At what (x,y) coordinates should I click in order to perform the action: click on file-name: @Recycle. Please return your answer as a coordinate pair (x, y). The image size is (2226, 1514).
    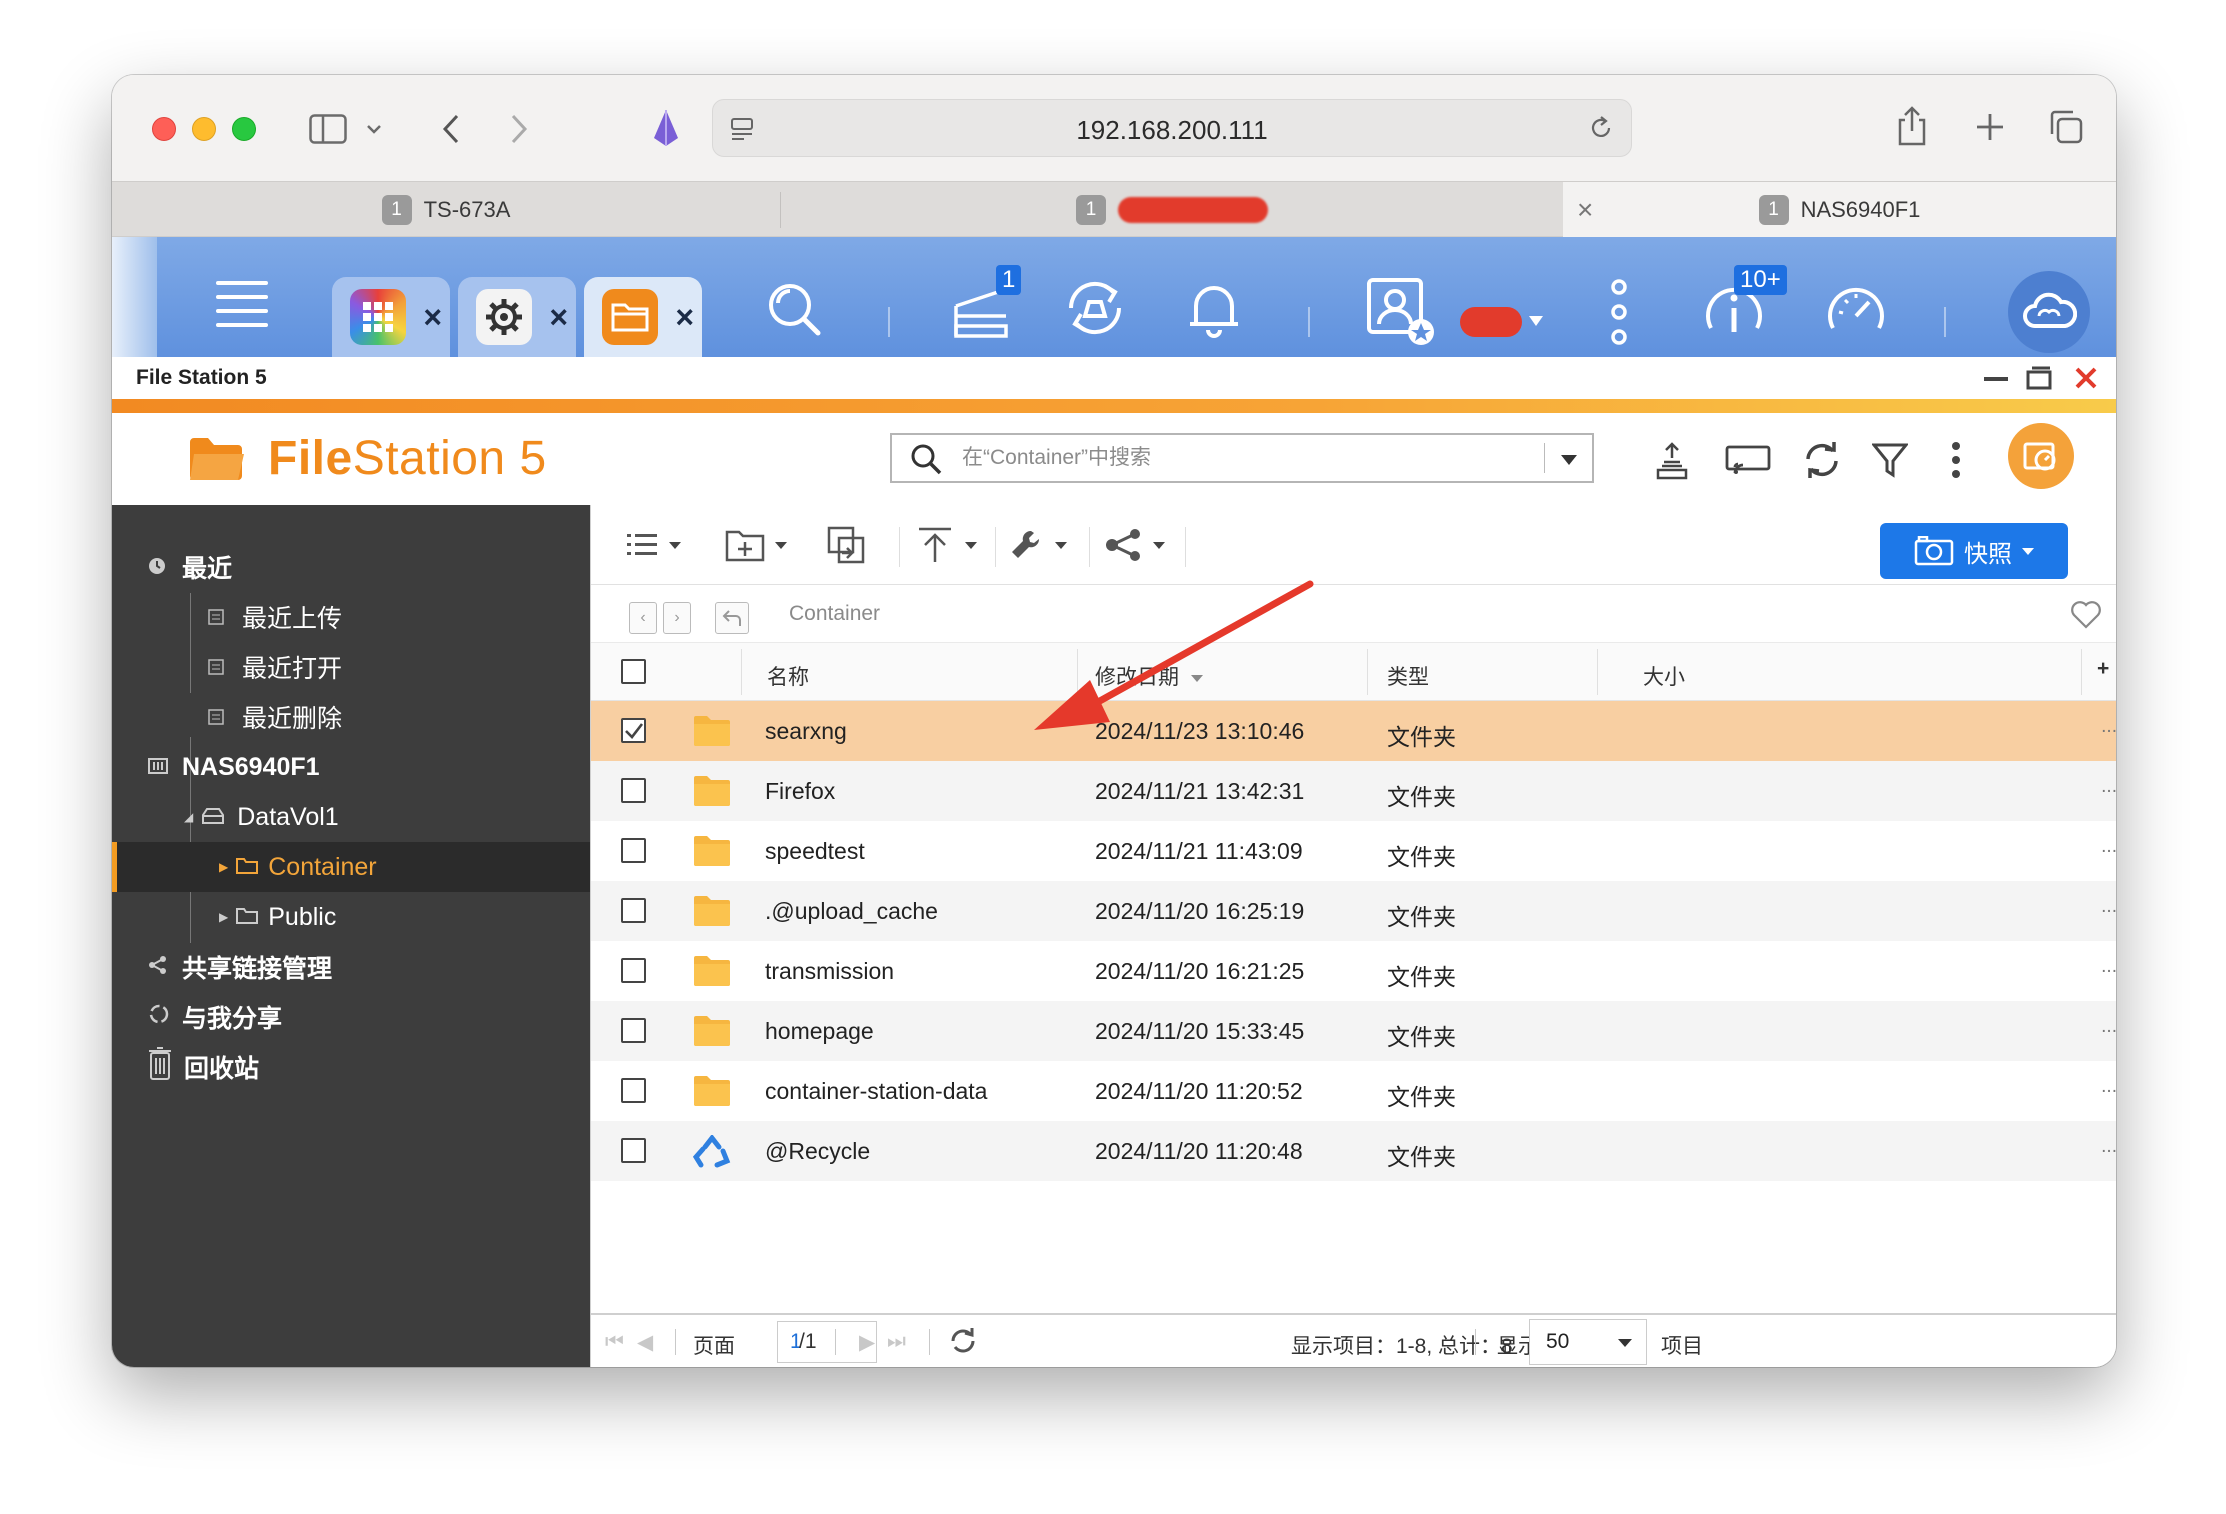
    Looking at the image, I should click on (817, 1151).